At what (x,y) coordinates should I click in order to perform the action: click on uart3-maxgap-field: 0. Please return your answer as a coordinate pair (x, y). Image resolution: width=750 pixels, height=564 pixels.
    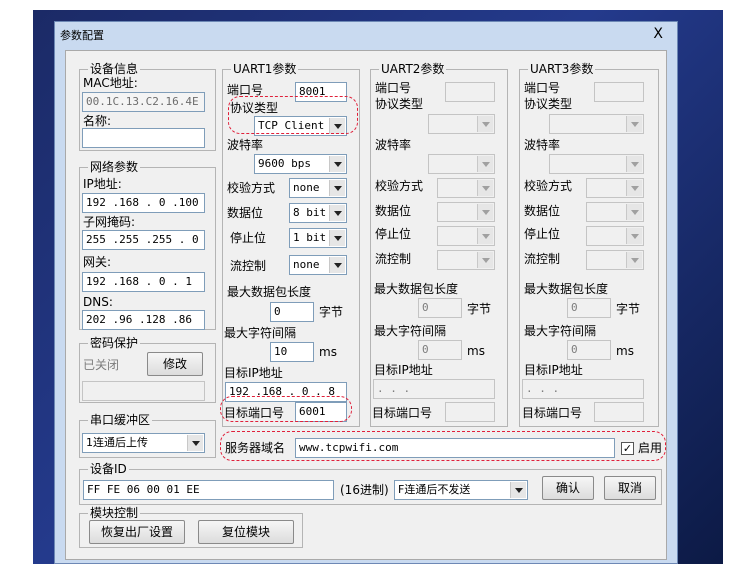
    Looking at the image, I should click on (589, 350).